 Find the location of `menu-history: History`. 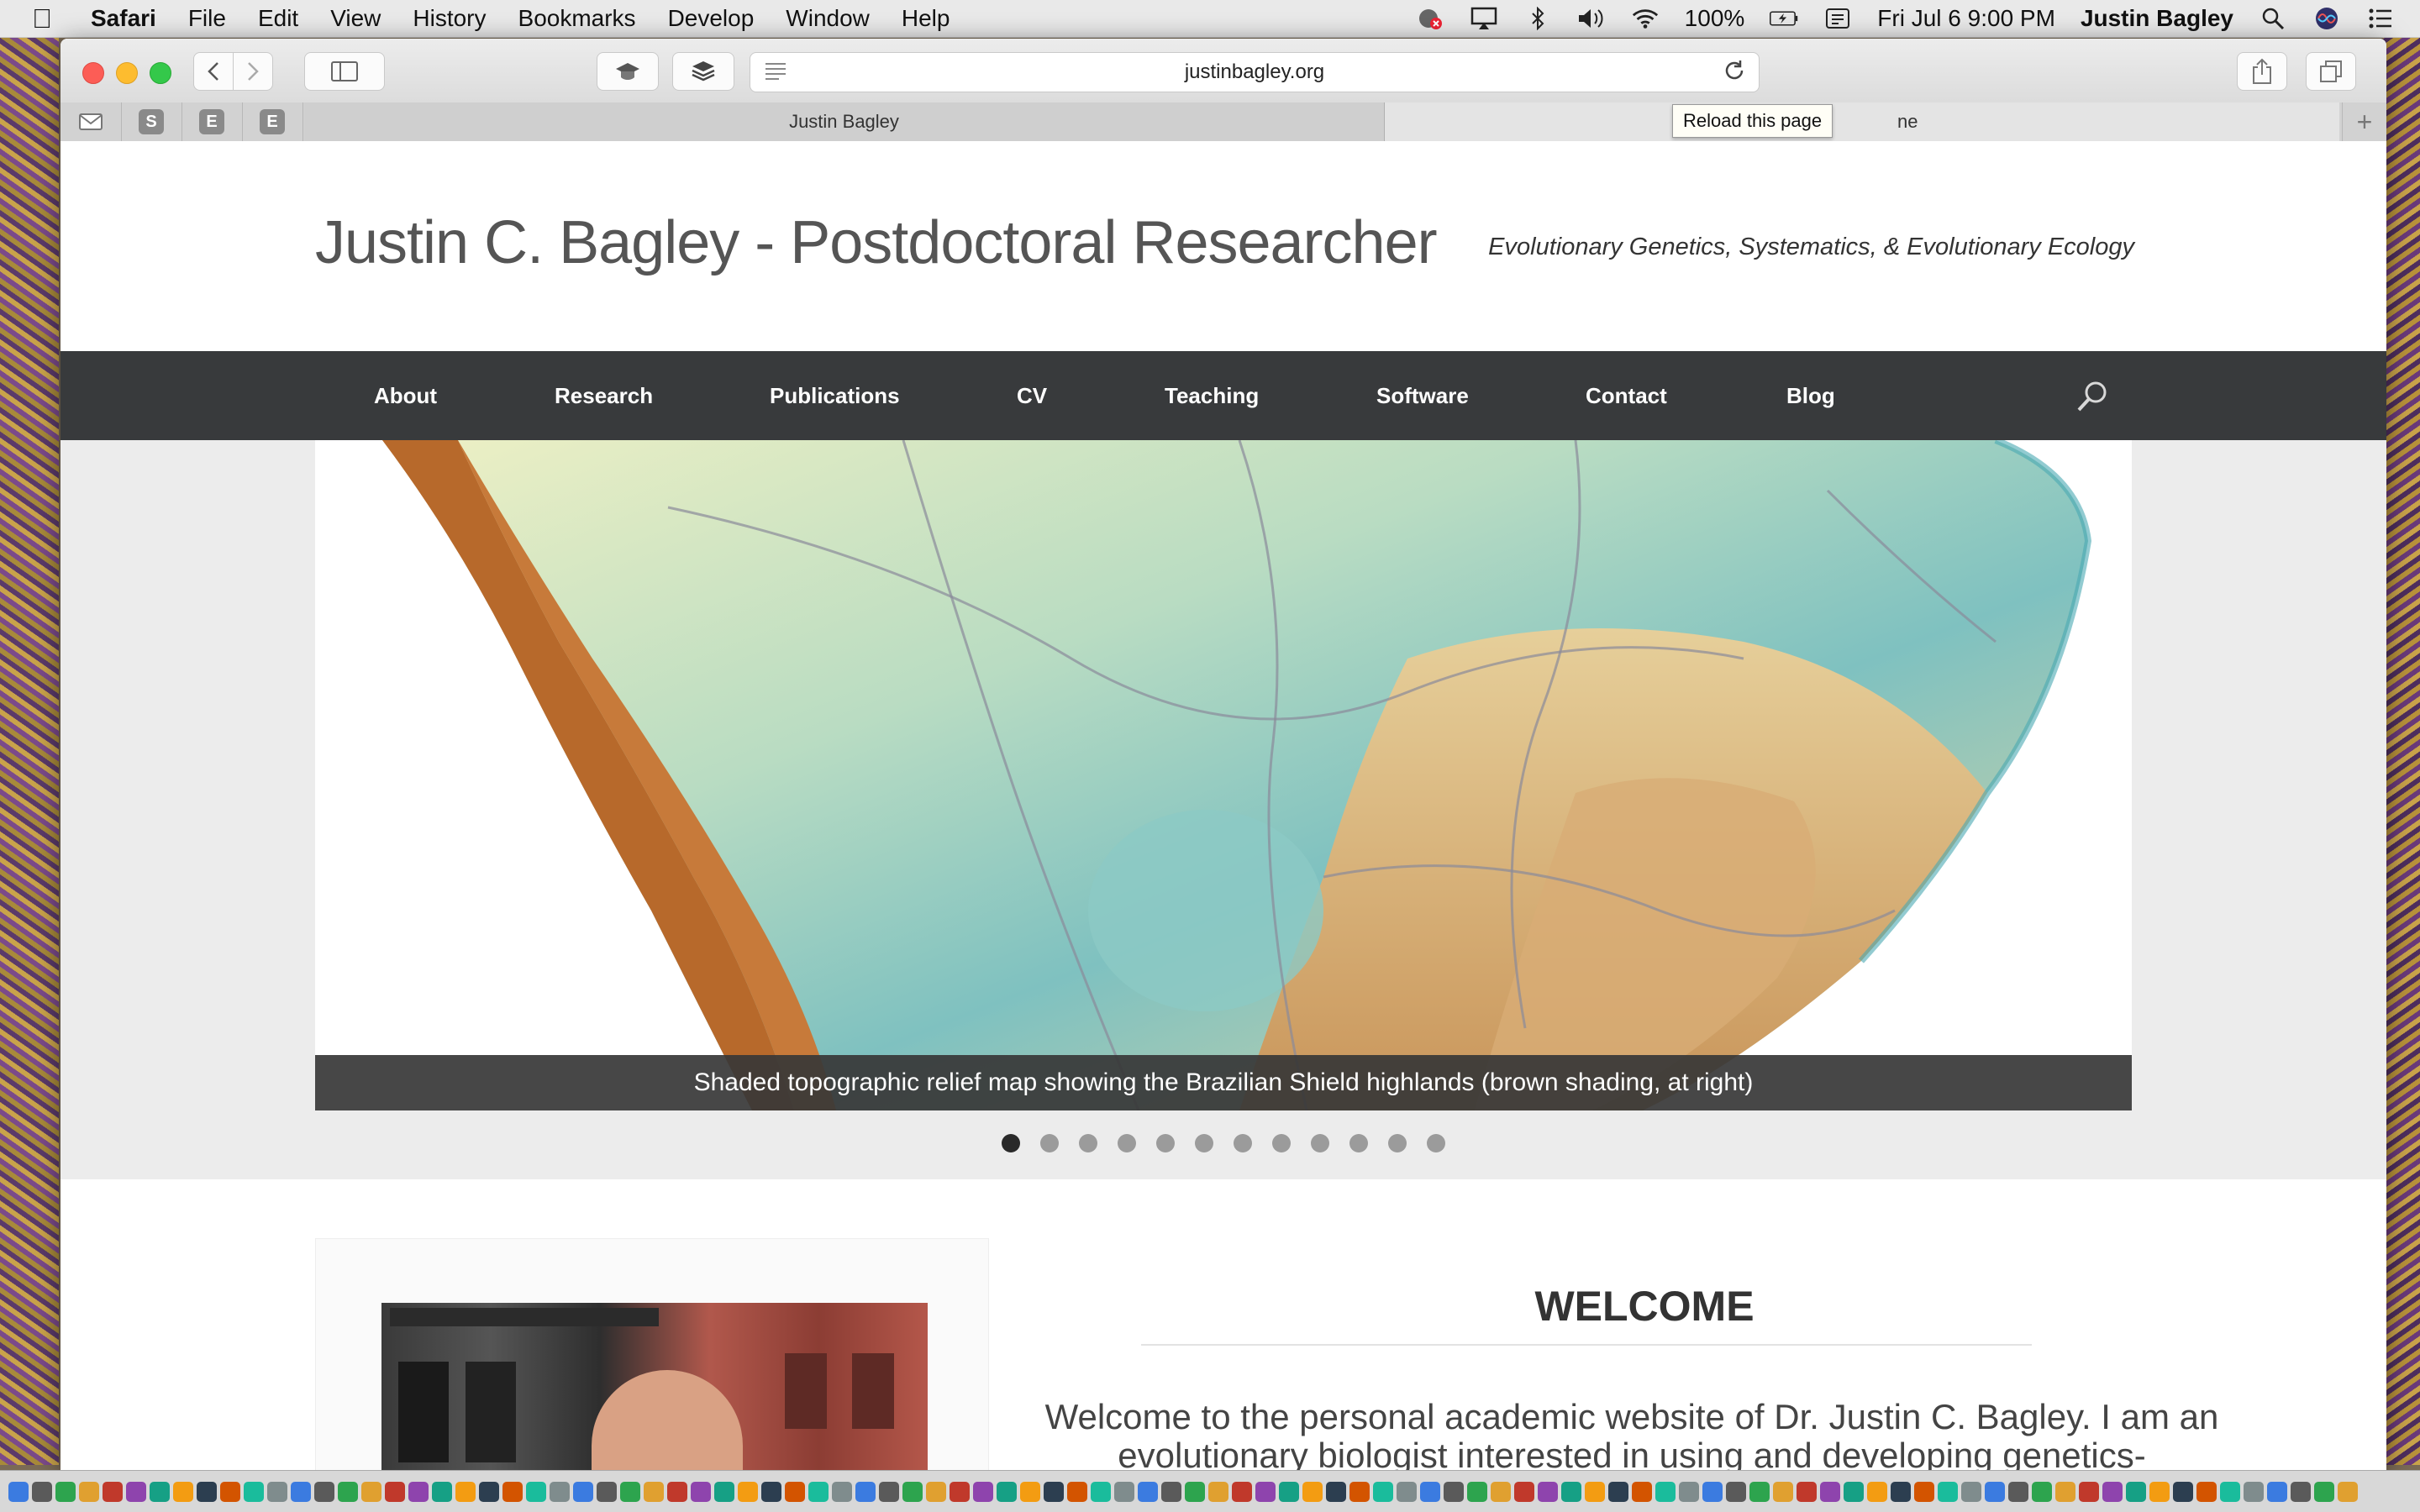

menu-history: History is located at coordinates (450, 18).